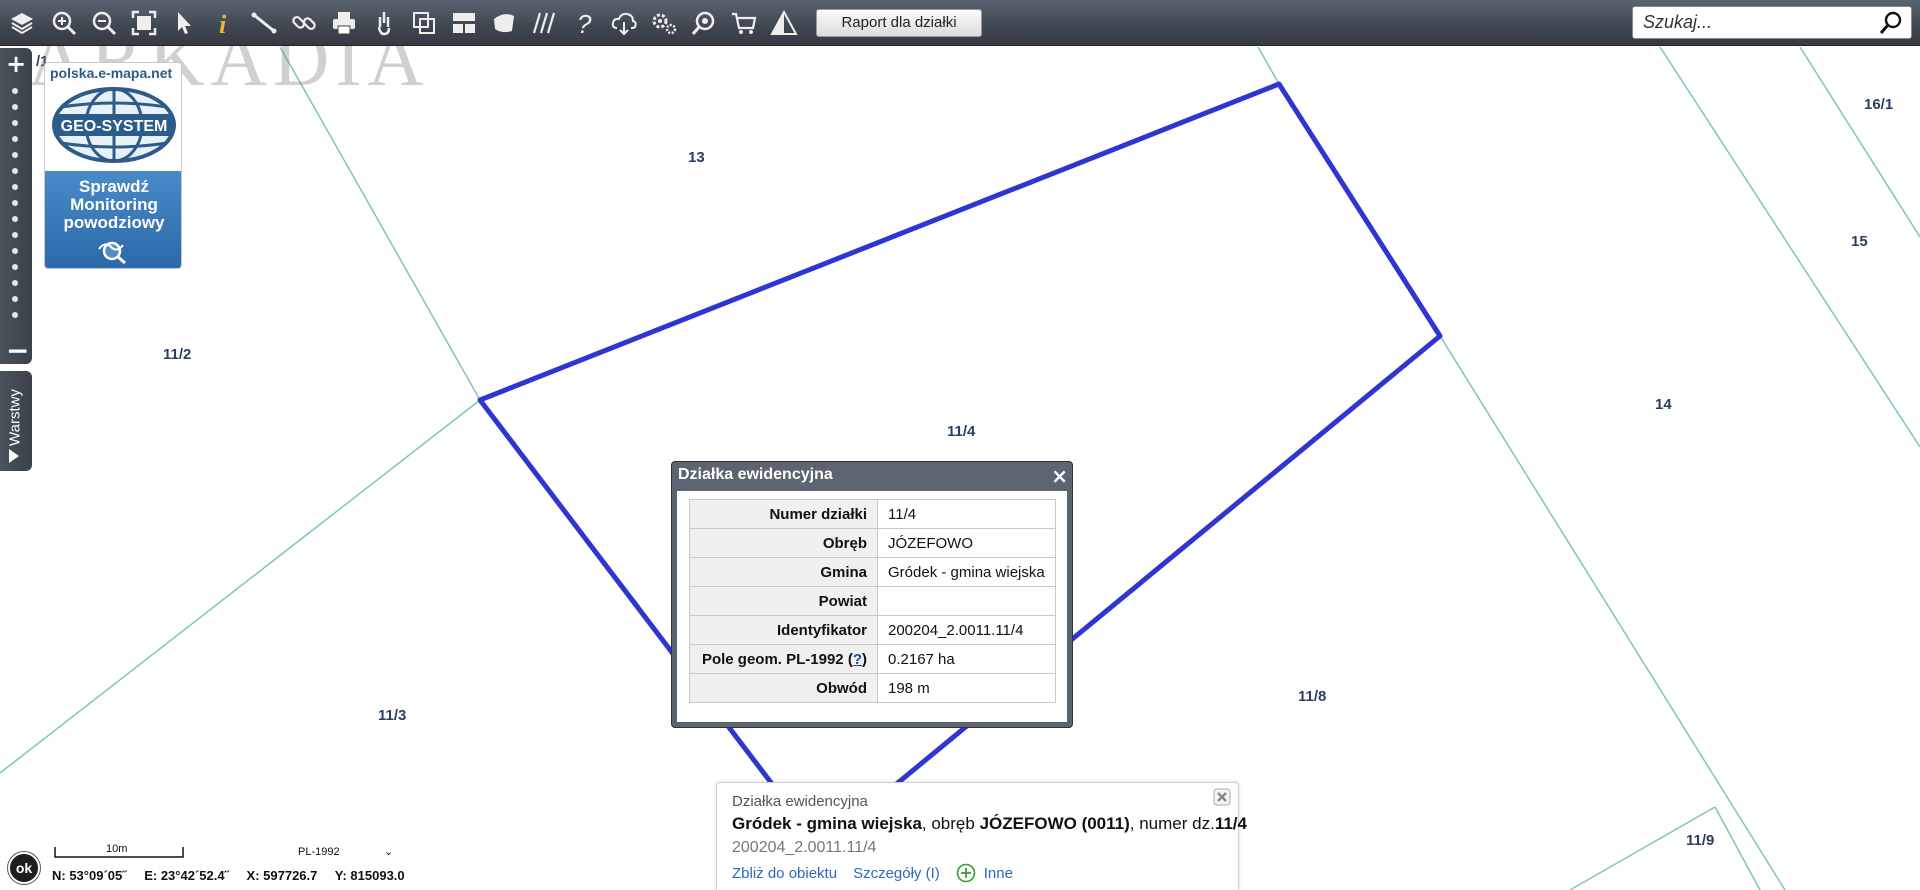 This screenshot has height=890, width=1920. Describe the element at coordinates (998, 873) in the screenshot. I see `other-link: Inne` at that location.